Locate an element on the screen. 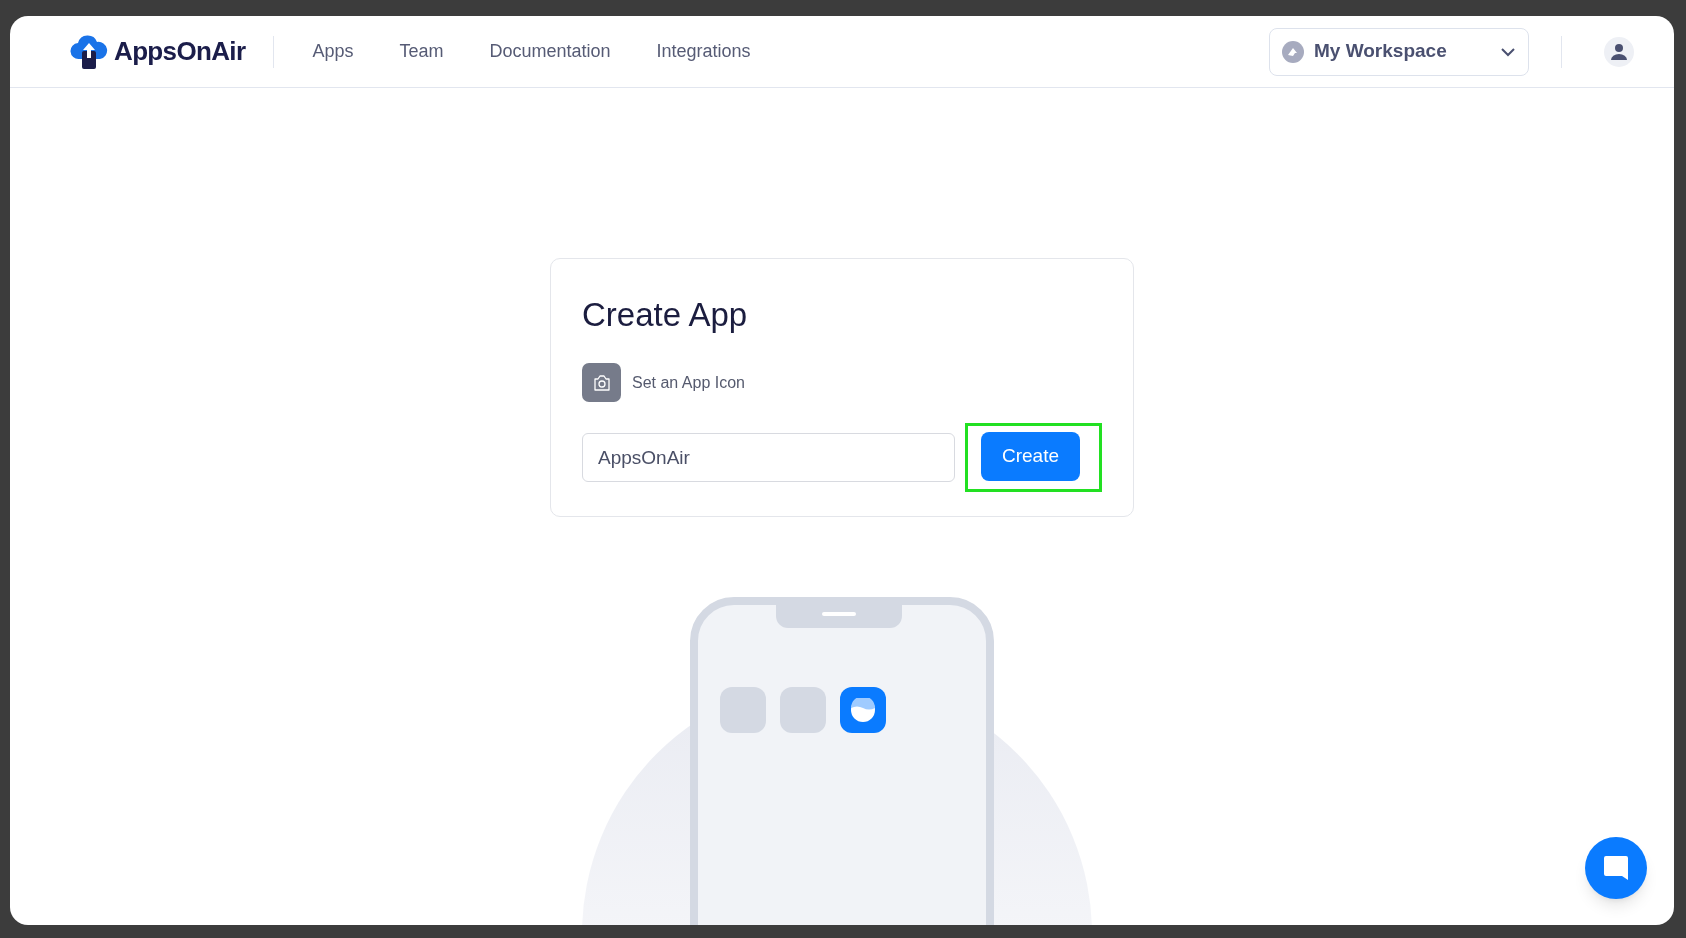  app-name-input: AppsOnAir is located at coordinates (768, 457).